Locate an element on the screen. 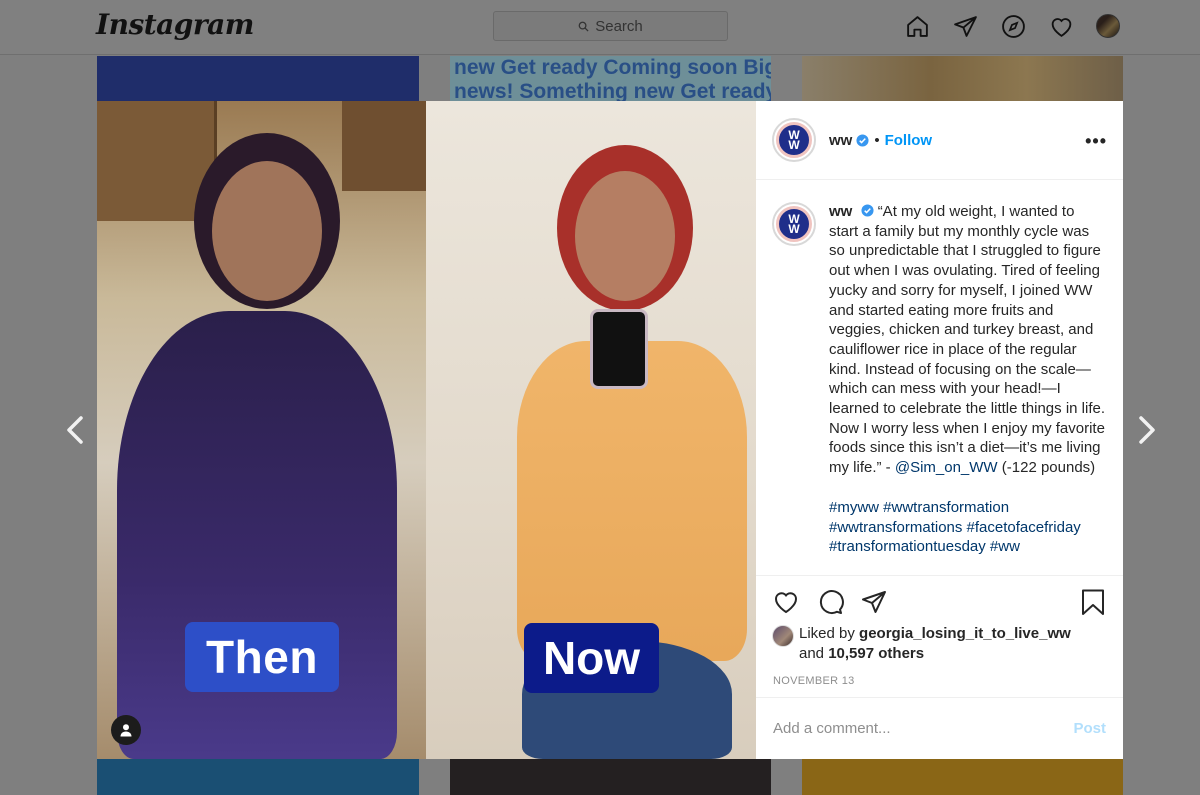 The height and width of the screenshot is (795, 1200). then-badge: Then is located at coordinates (262, 657).